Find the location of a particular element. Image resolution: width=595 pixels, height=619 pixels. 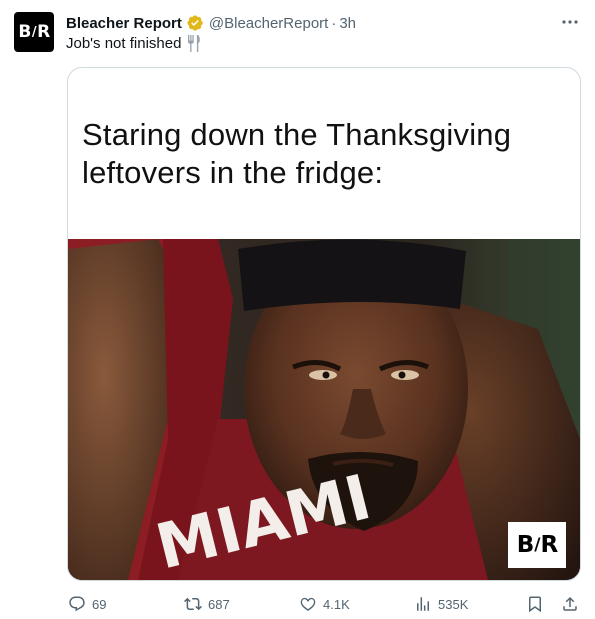

avatar-letter-r: R is located at coordinates (43, 32).